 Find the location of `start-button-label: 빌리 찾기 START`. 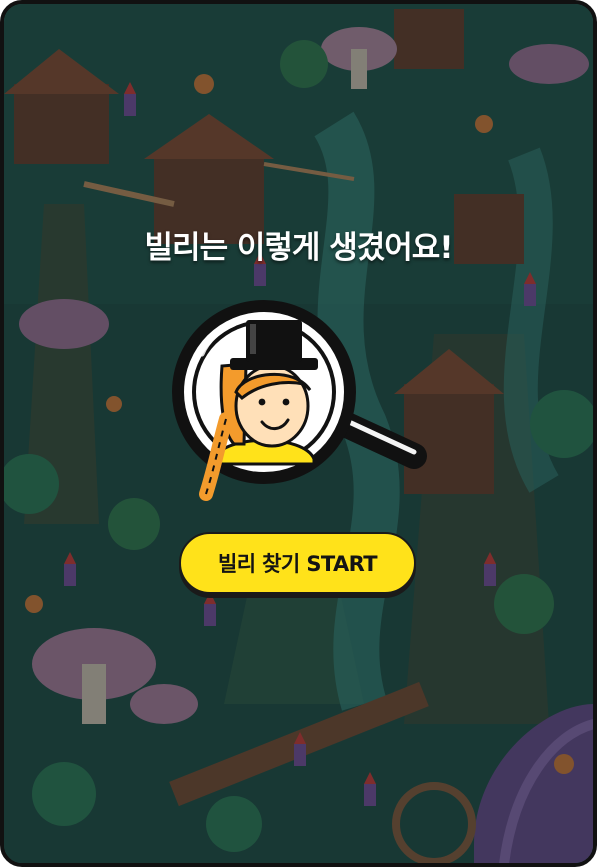

start-button-label: 빌리 찾기 START is located at coordinates (298, 564).